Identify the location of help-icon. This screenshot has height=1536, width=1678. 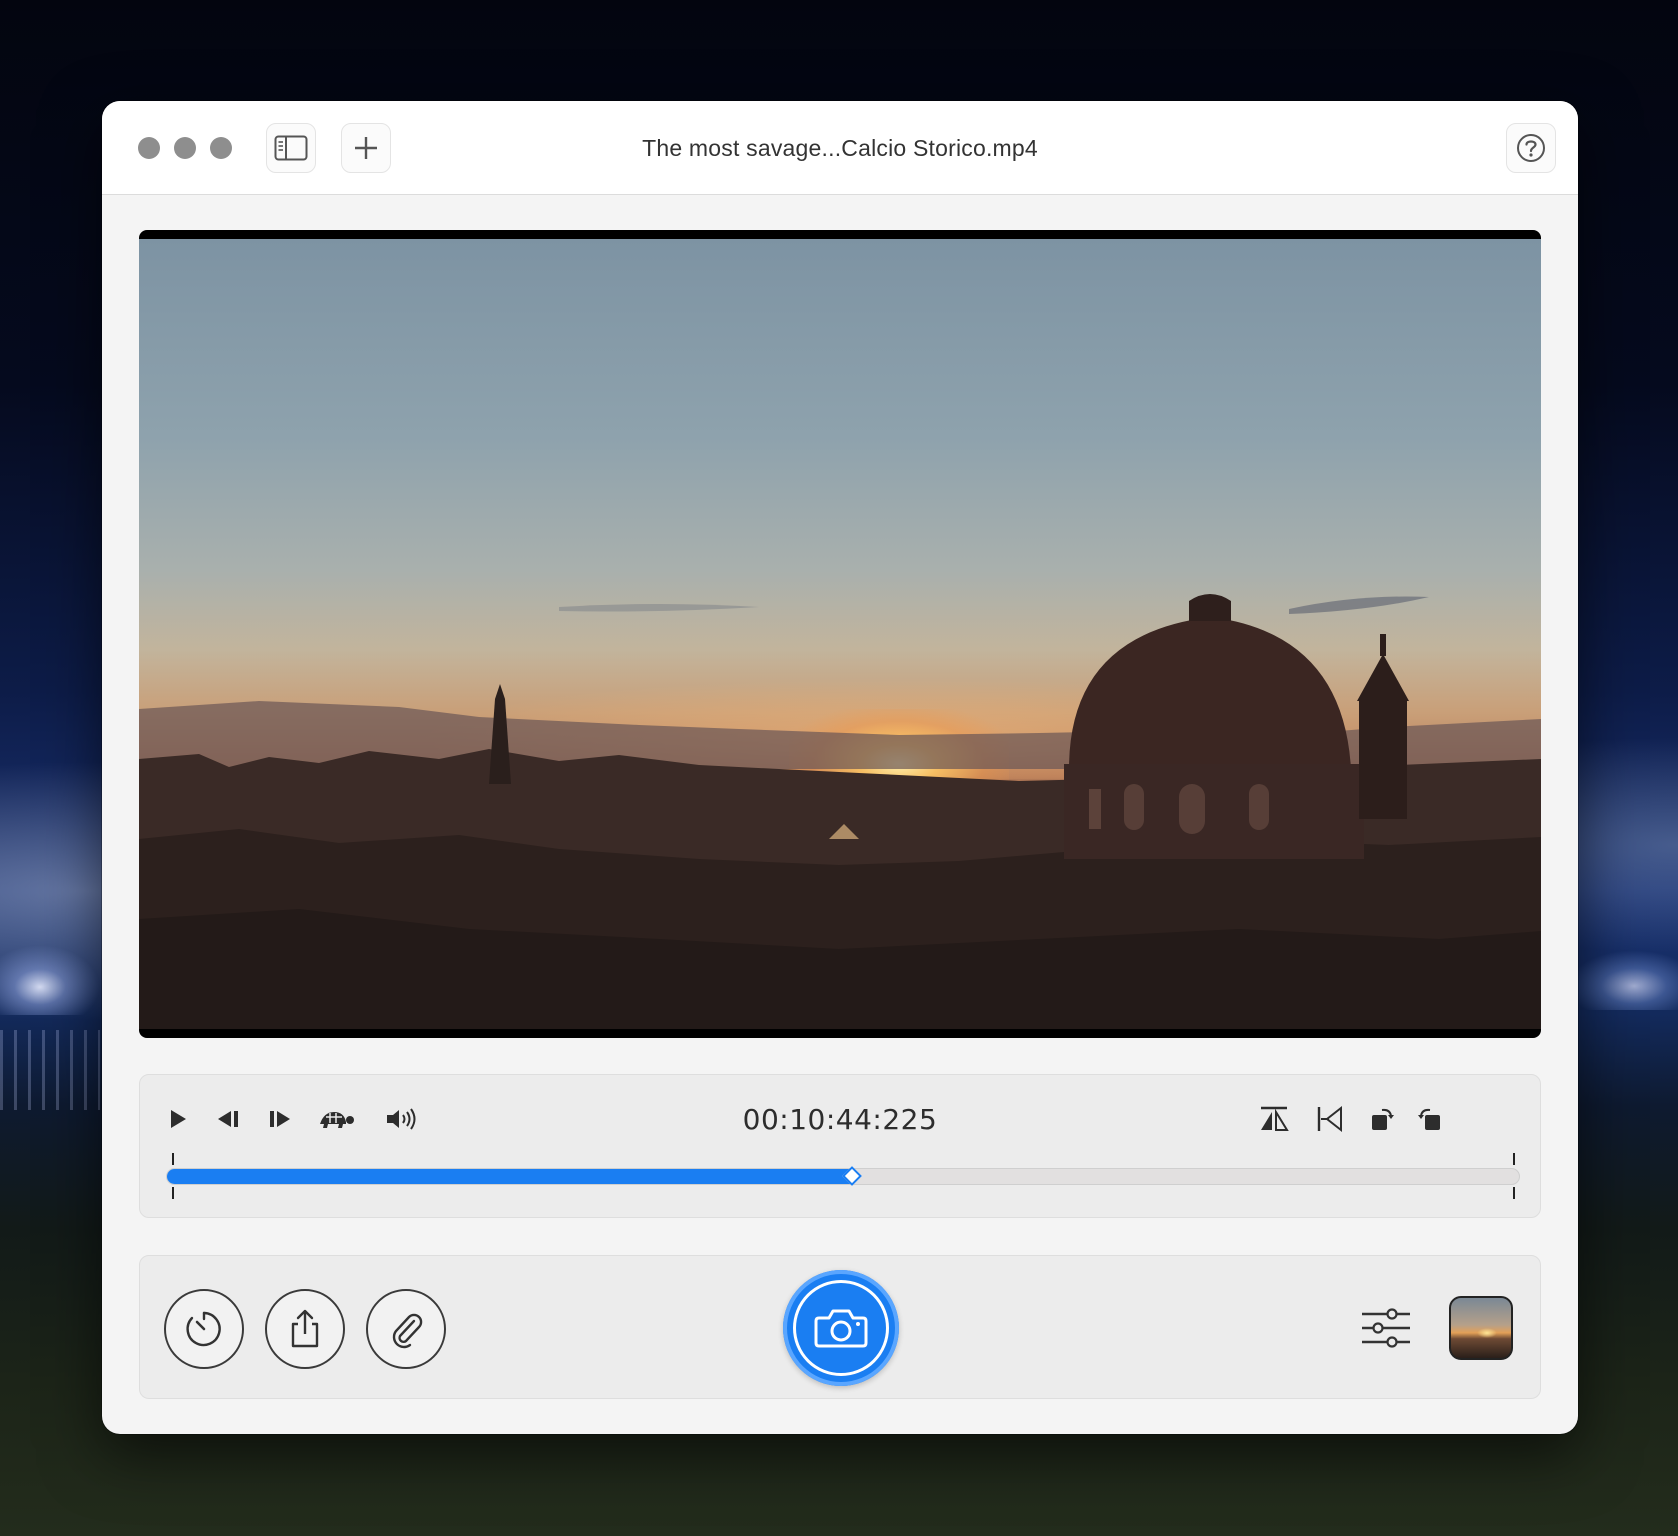
(1531, 148).